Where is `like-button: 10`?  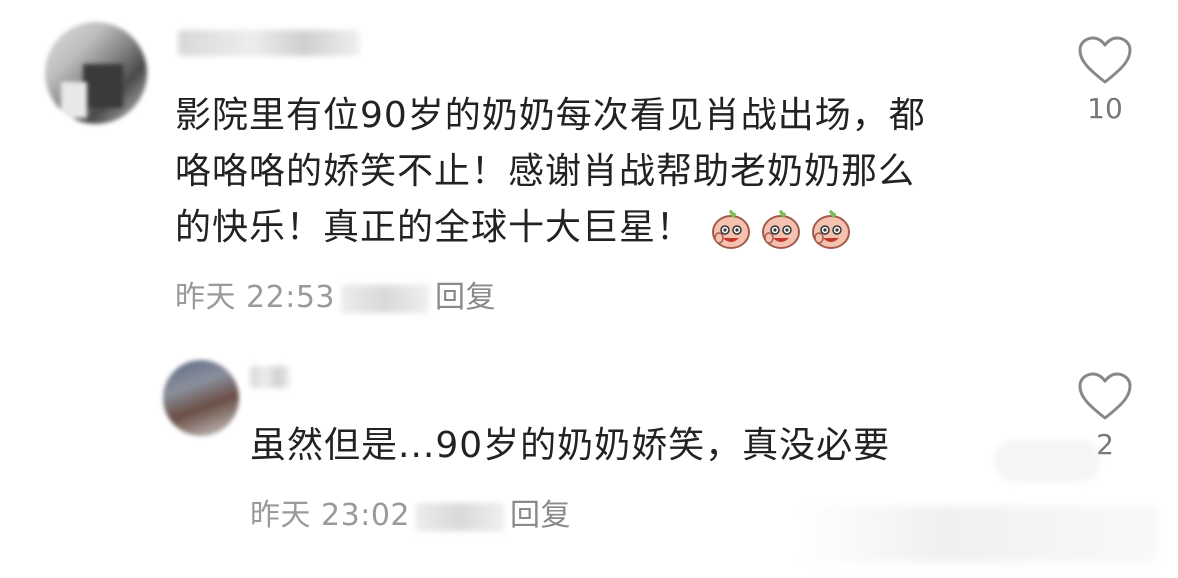
like-button: 10 is located at coordinates (1105, 80).